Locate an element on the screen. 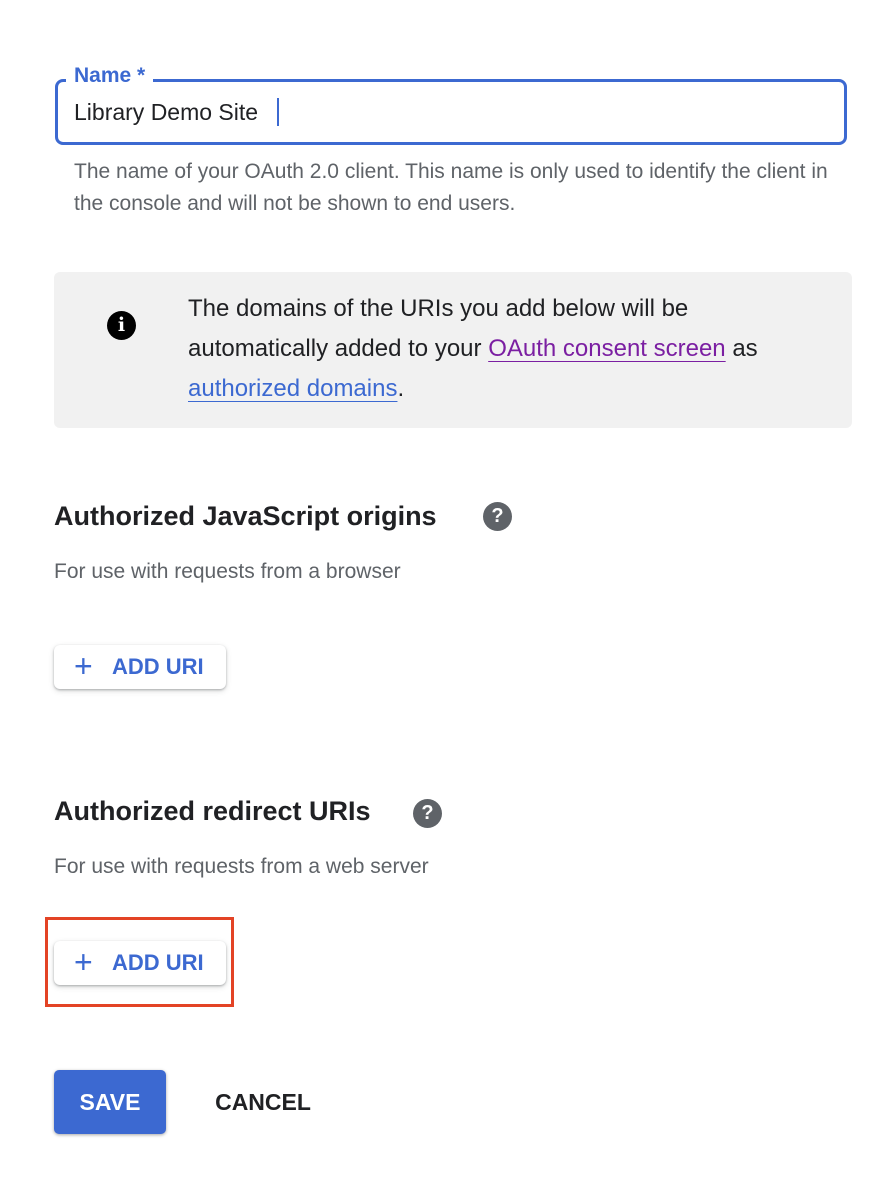 Image resolution: width=888 pixels, height=1178 pixels. name-input is located at coordinates (444, 112).